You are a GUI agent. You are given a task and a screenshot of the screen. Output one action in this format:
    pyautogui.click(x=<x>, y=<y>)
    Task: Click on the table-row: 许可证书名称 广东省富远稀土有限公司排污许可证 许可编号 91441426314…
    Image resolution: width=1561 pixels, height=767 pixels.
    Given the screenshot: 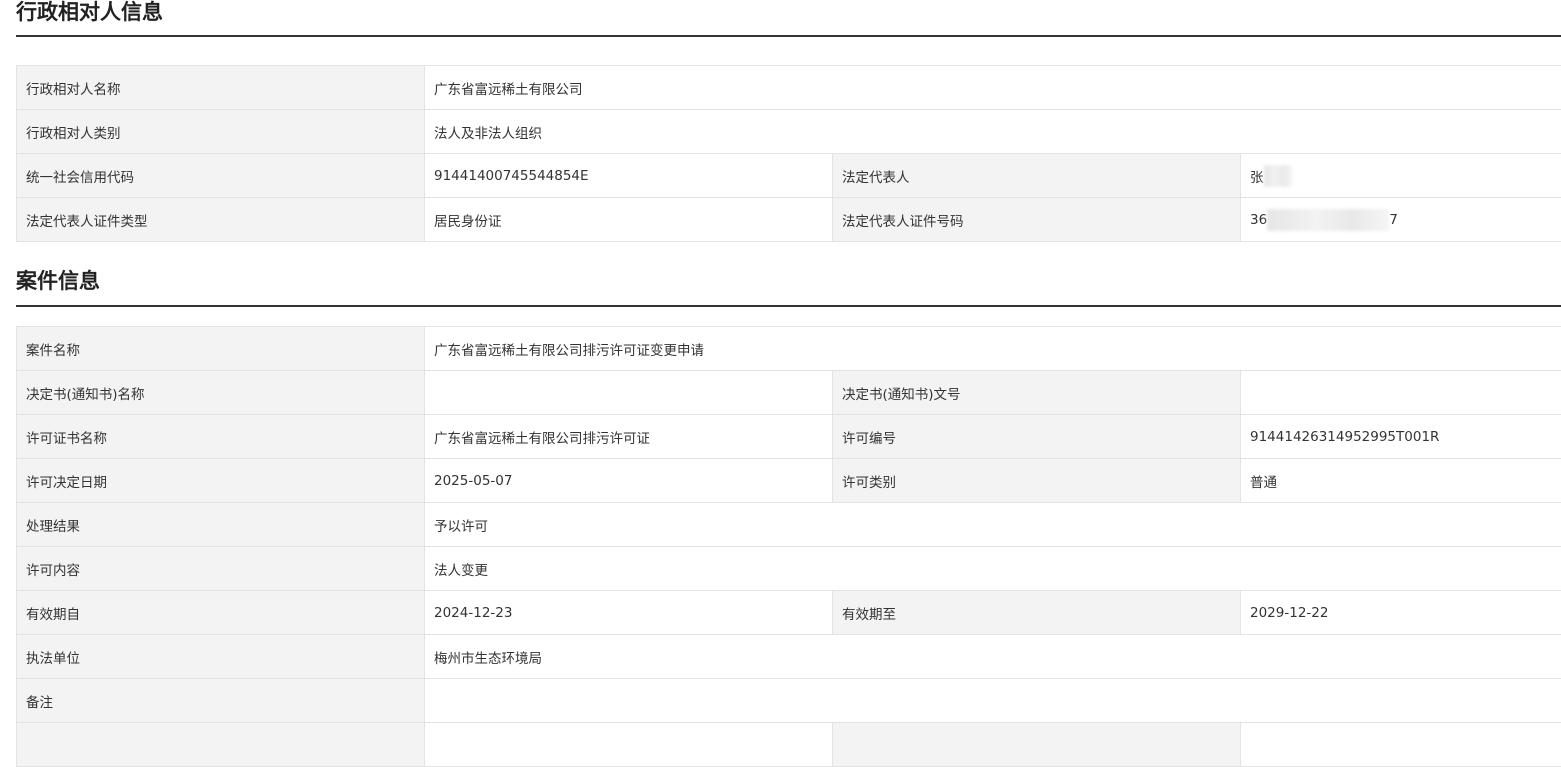 What is the action you would take?
    pyautogui.click(x=789, y=437)
    